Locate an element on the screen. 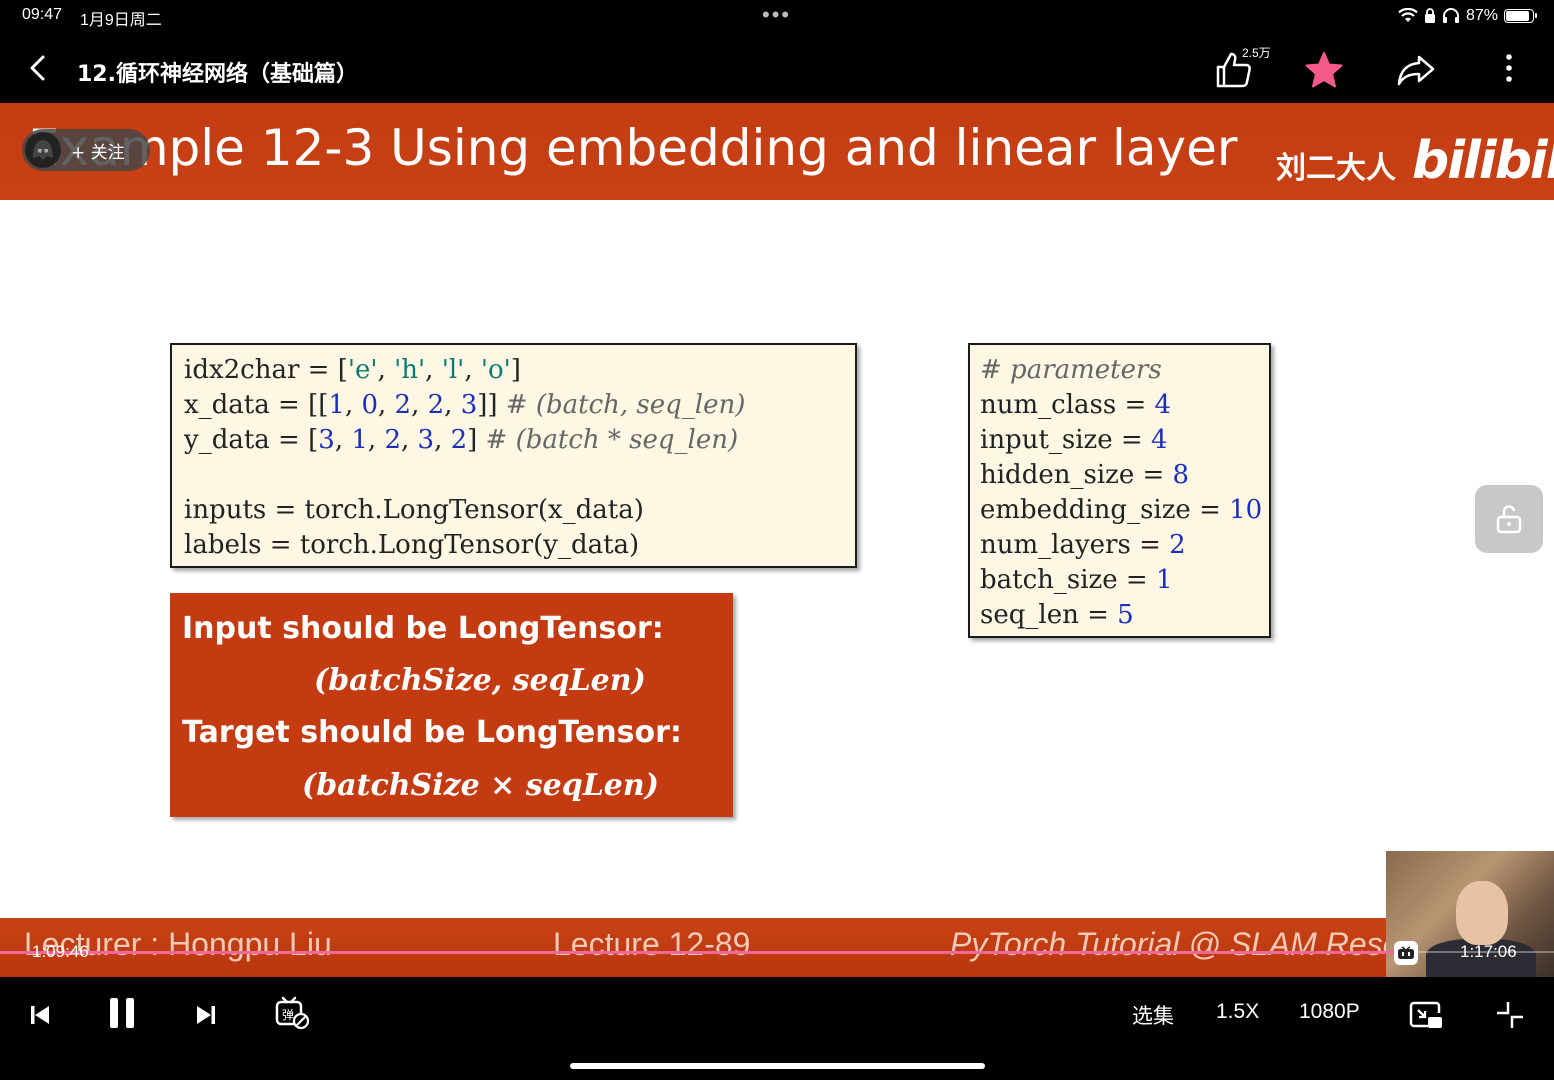  previous-button is located at coordinates (40, 1015).